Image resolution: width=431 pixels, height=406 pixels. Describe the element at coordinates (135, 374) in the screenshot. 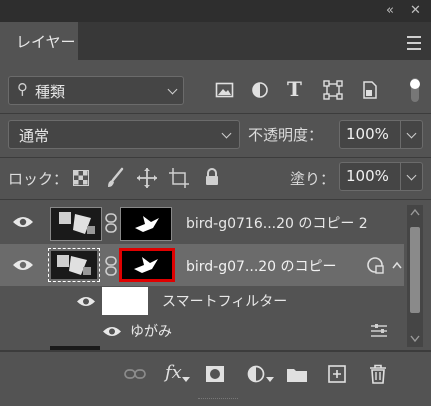

I see `link-layers-icon` at that location.